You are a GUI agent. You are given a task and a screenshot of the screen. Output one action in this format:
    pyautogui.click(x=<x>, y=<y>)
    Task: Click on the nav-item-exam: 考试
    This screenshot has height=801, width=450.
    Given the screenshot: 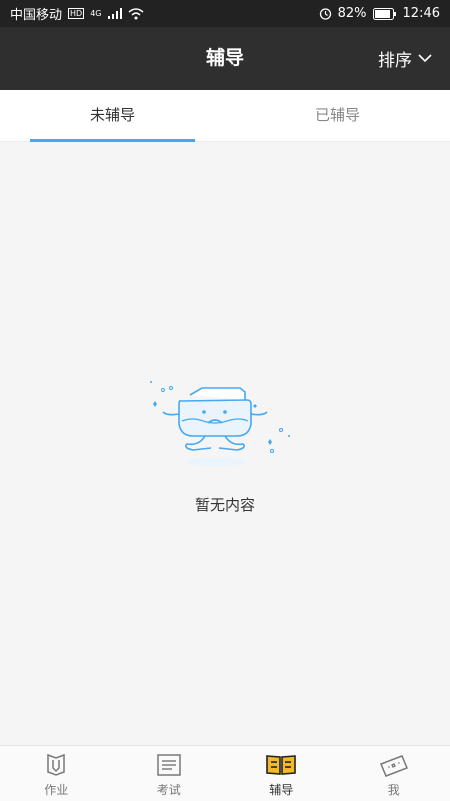 What is the action you would take?
    pyautogui.click(x=169, y=773)
    